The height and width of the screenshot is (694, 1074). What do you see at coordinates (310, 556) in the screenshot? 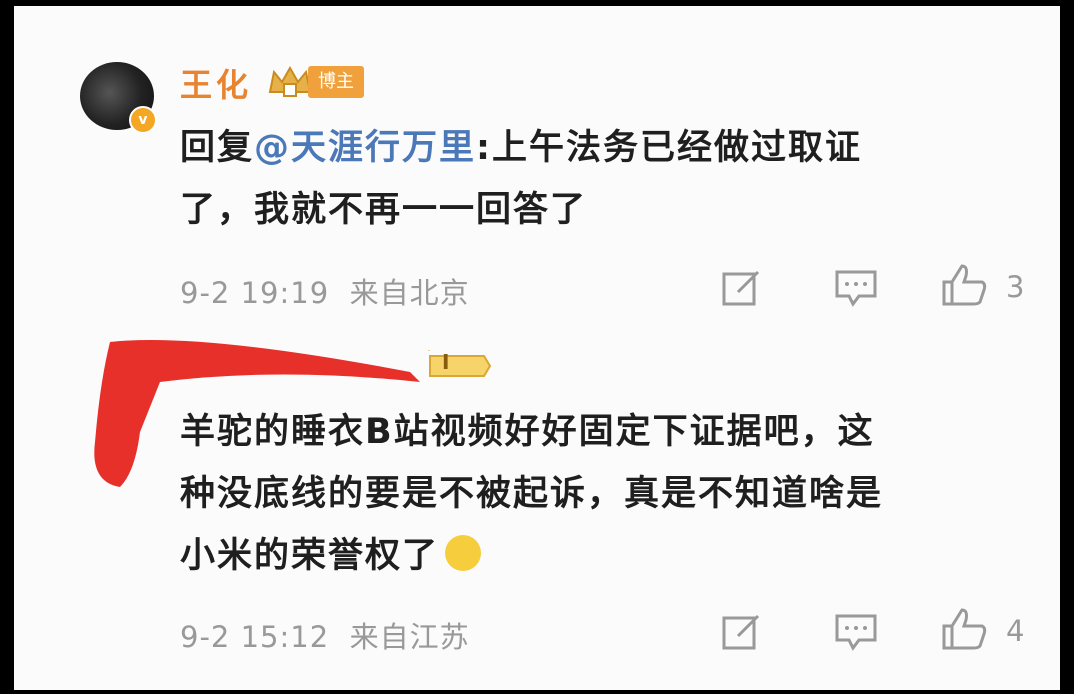
I see `comment-text: 小米的荣誉权了` at bounding box center [310, 556].